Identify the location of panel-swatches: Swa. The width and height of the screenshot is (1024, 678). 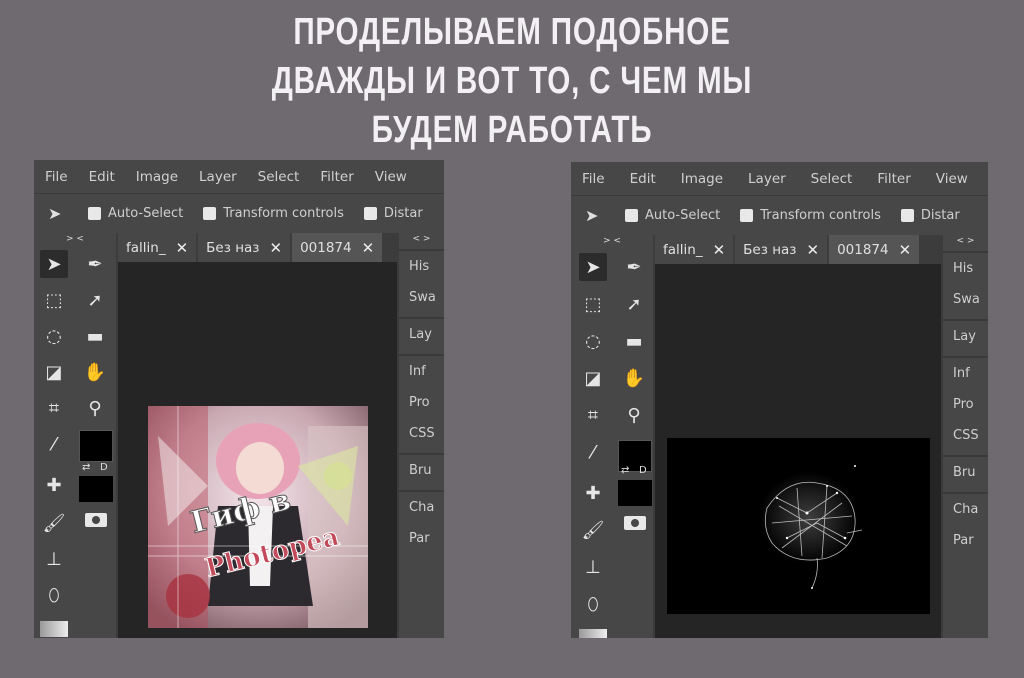
(421, 297).